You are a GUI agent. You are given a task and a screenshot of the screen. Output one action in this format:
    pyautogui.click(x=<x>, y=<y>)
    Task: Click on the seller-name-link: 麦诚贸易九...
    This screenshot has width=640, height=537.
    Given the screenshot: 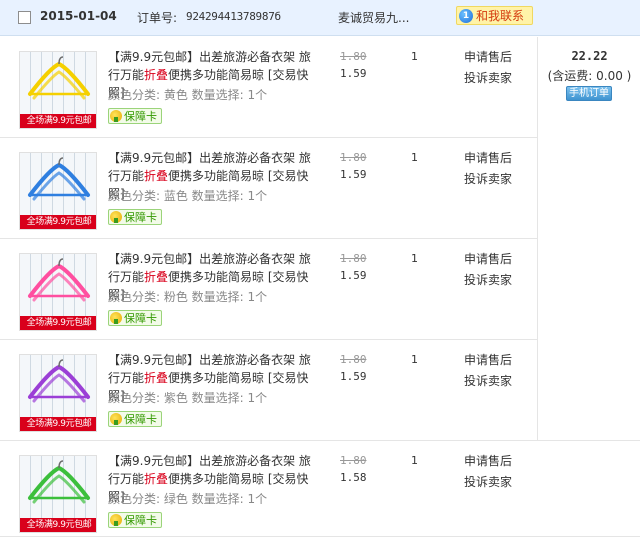 What is the action you would take?
    pyautogui.click(x=373, y=17)
    